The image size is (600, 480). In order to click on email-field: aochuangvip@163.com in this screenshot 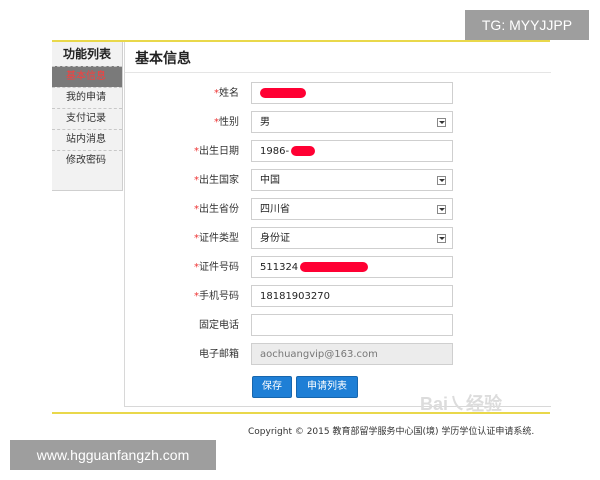, I will do `click(352, 354)`.